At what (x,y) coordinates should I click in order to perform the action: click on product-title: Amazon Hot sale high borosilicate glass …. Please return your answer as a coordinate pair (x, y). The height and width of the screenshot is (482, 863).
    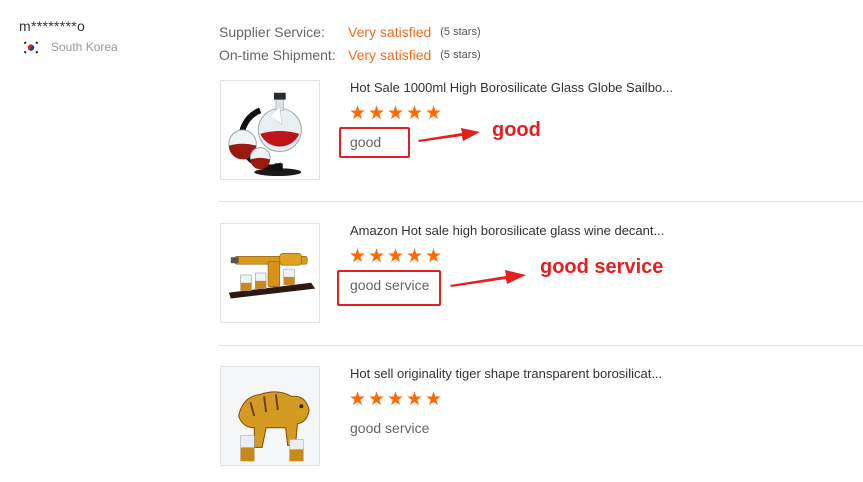
    Looking at the image, I should click on (507, 230).